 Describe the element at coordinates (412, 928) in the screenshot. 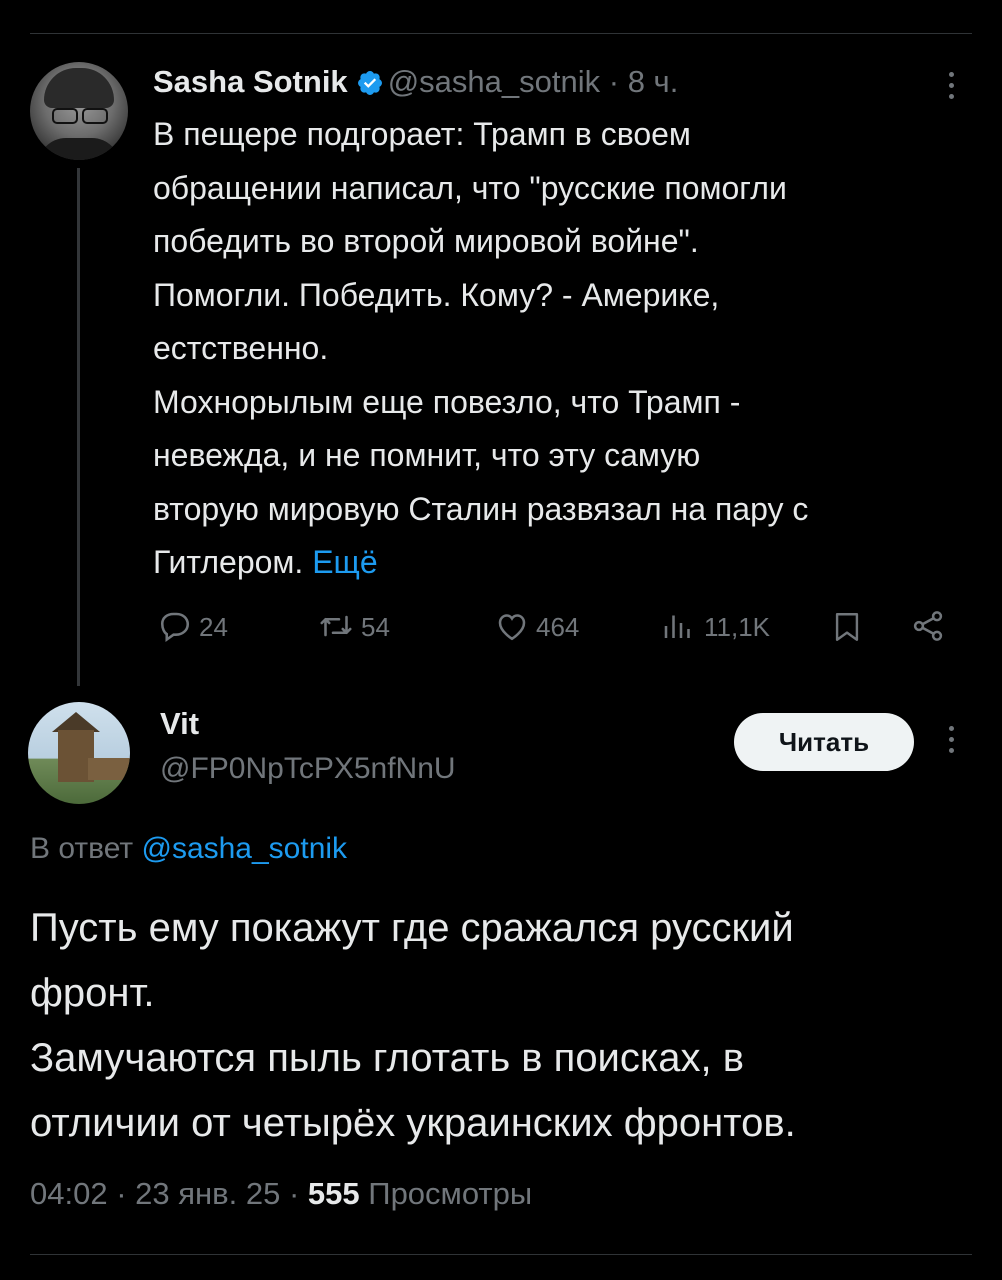

I see `text-line: Пусть ему покажут где сражался русский` at that location.